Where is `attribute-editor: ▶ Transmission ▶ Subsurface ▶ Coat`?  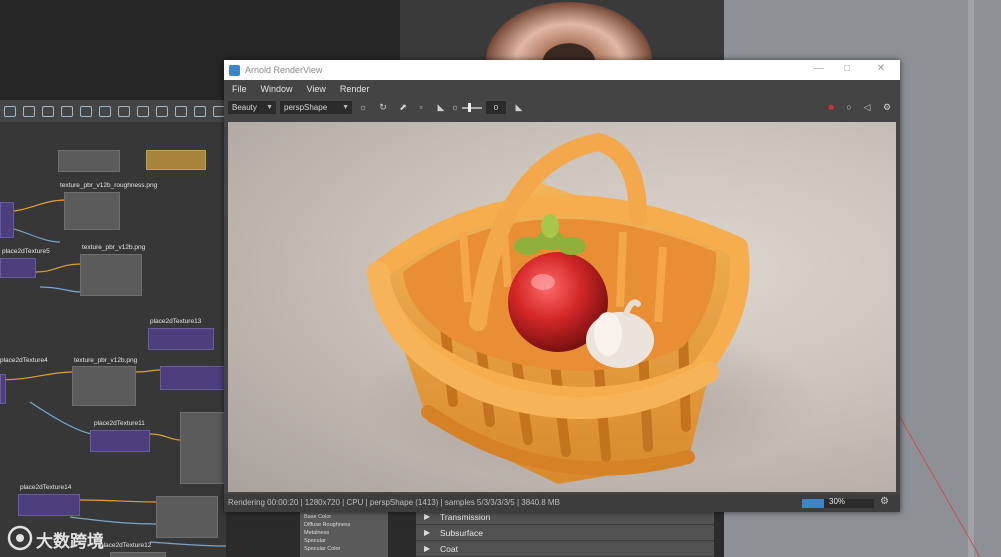 attribute-editor: ▶ Transmission ▶ Subsurface ▶ Coat is located at coordinates (565, 533).